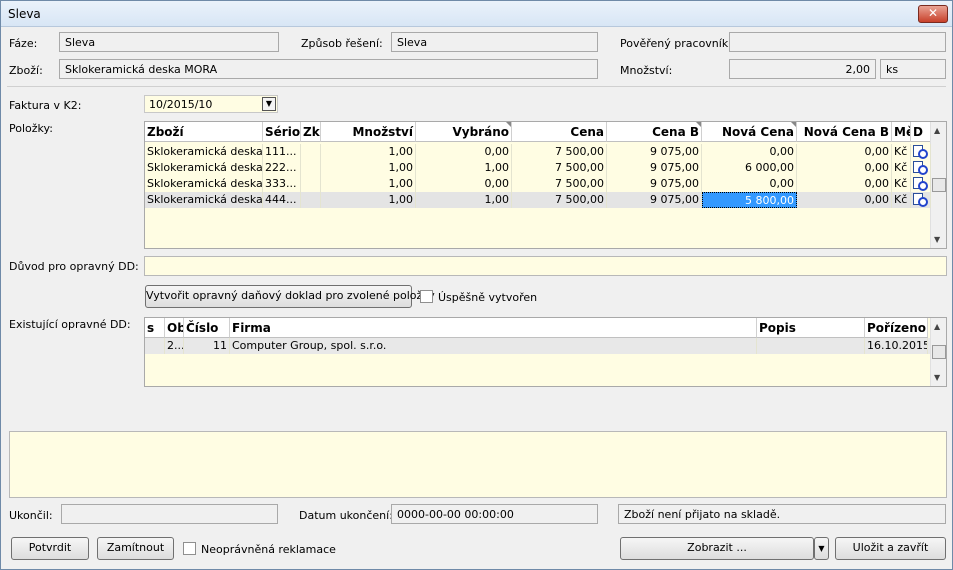 This screenshot has width=953, height=570. Describe the element at coordinates (282, 132) in the screenshot. I see `col-header-seriove: Sériov` at that location.